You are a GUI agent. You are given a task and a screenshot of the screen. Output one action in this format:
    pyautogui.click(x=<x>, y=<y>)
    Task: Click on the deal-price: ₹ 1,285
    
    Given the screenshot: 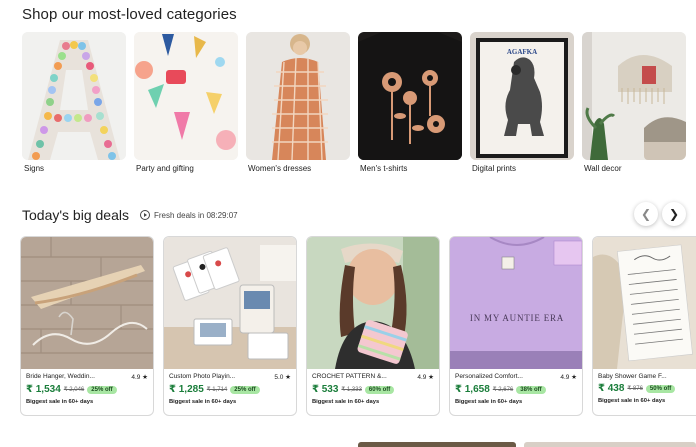 What is the action you would take?
    pyautogui.click(x=186, y=389)
    